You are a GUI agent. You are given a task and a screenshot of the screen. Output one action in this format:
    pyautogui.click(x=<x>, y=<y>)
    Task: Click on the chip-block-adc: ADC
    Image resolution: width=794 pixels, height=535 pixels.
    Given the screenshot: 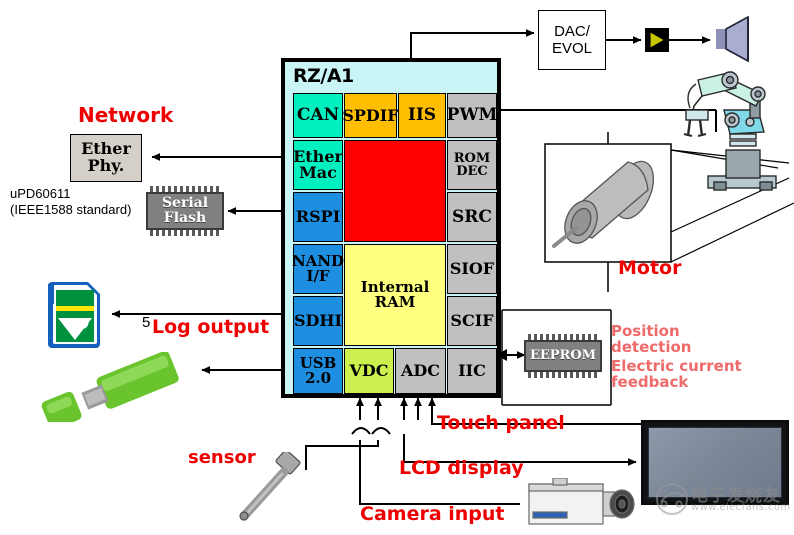 What is the action you would take?
    pyautogui.click(x=420, y=371)
    